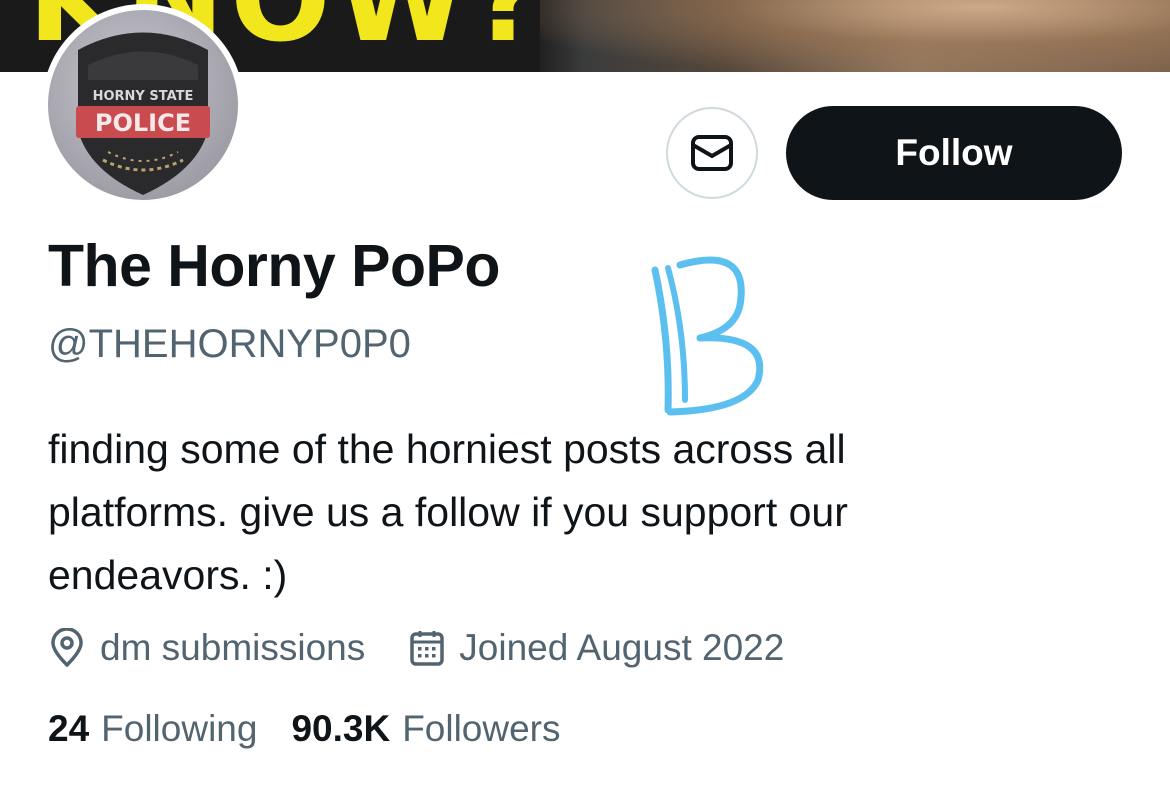 The height and width of the screenshot is (794, 1170). Describe the element at coordinates (622, 647) in the screenshot. I see `joined-text: Joined August 2022` at that location.